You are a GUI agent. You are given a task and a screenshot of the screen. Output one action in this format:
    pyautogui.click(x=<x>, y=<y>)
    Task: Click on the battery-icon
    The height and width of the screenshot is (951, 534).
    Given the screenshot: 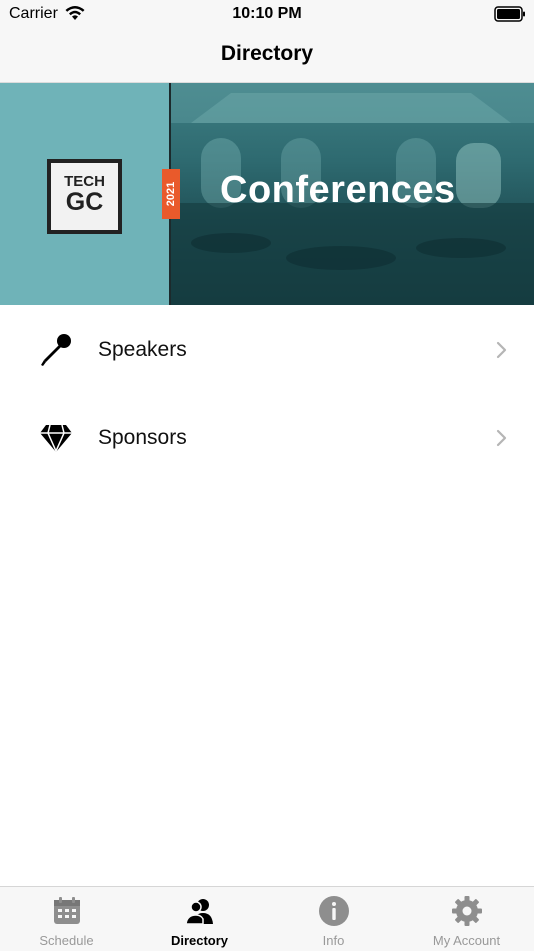 What is the action you would take?
    pyautogui.click(x=509, y=14)
    